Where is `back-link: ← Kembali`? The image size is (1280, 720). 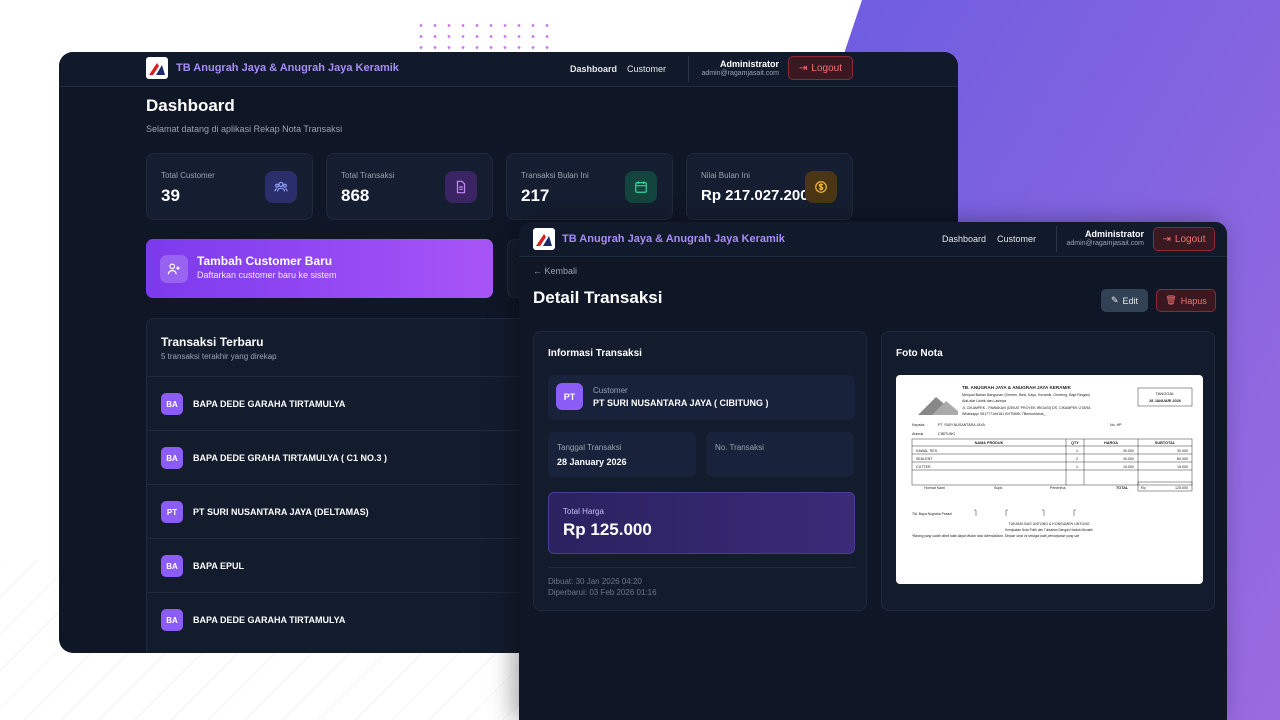
back-link: ← Kembali is located at coordinates (555, 271).